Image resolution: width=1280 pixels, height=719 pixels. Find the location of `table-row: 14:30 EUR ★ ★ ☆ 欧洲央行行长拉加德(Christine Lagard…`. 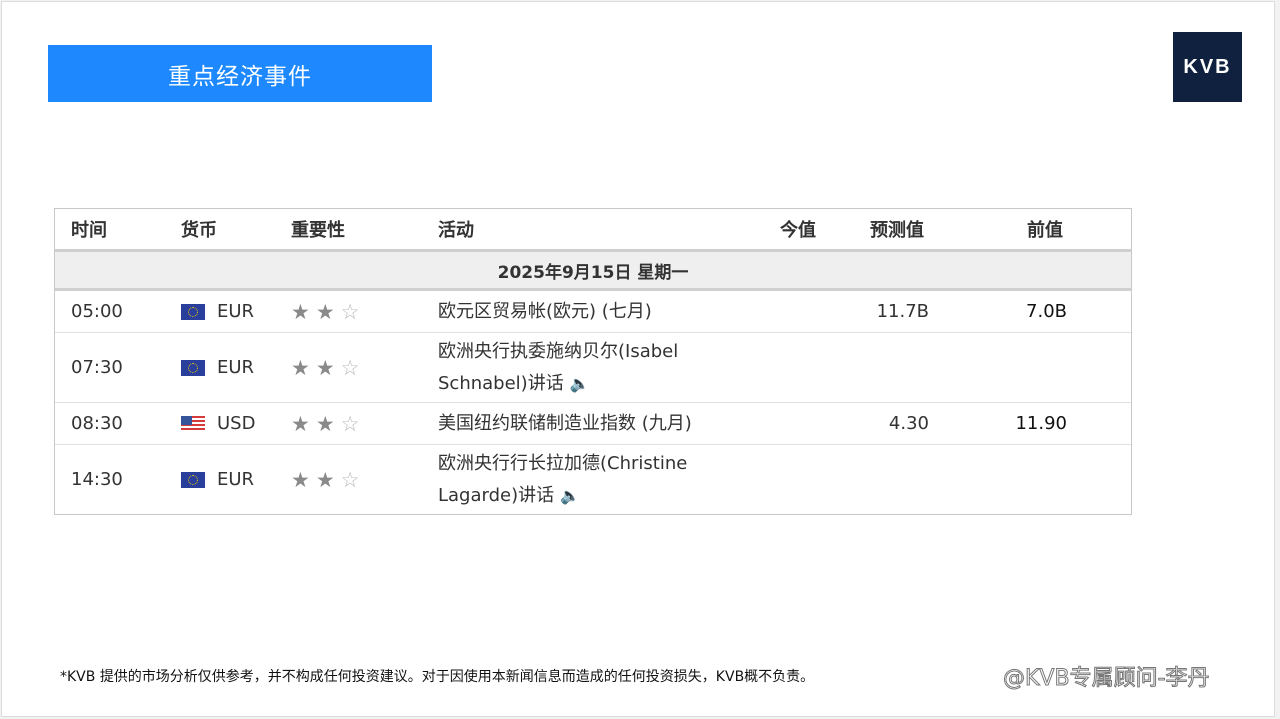

table-row: 14:30 EUR ★ ★ ☆ 欧洲央行行长拉加德(Christine Lagard… is located at coordinates (593, 479).